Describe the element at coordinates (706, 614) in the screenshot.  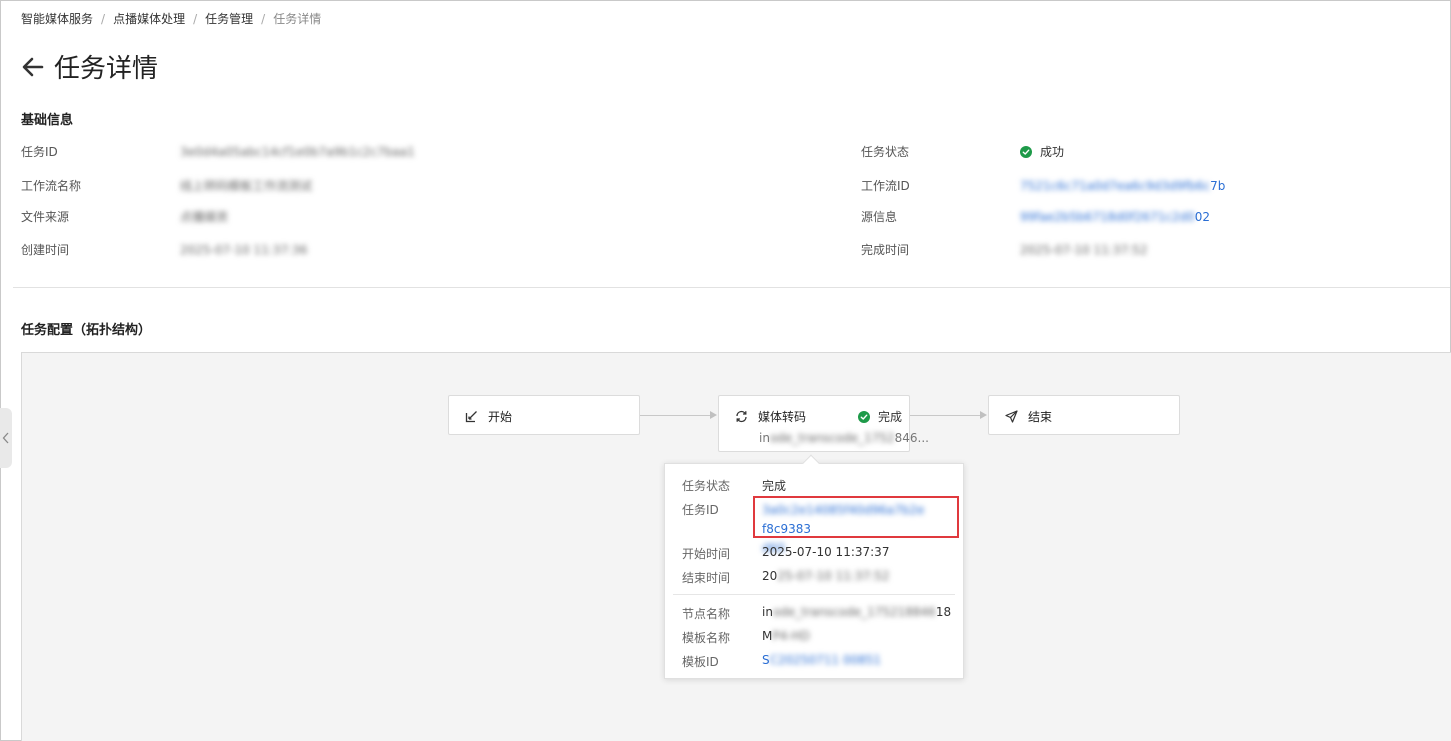
I see `popover-label: 节点名称` at that location.